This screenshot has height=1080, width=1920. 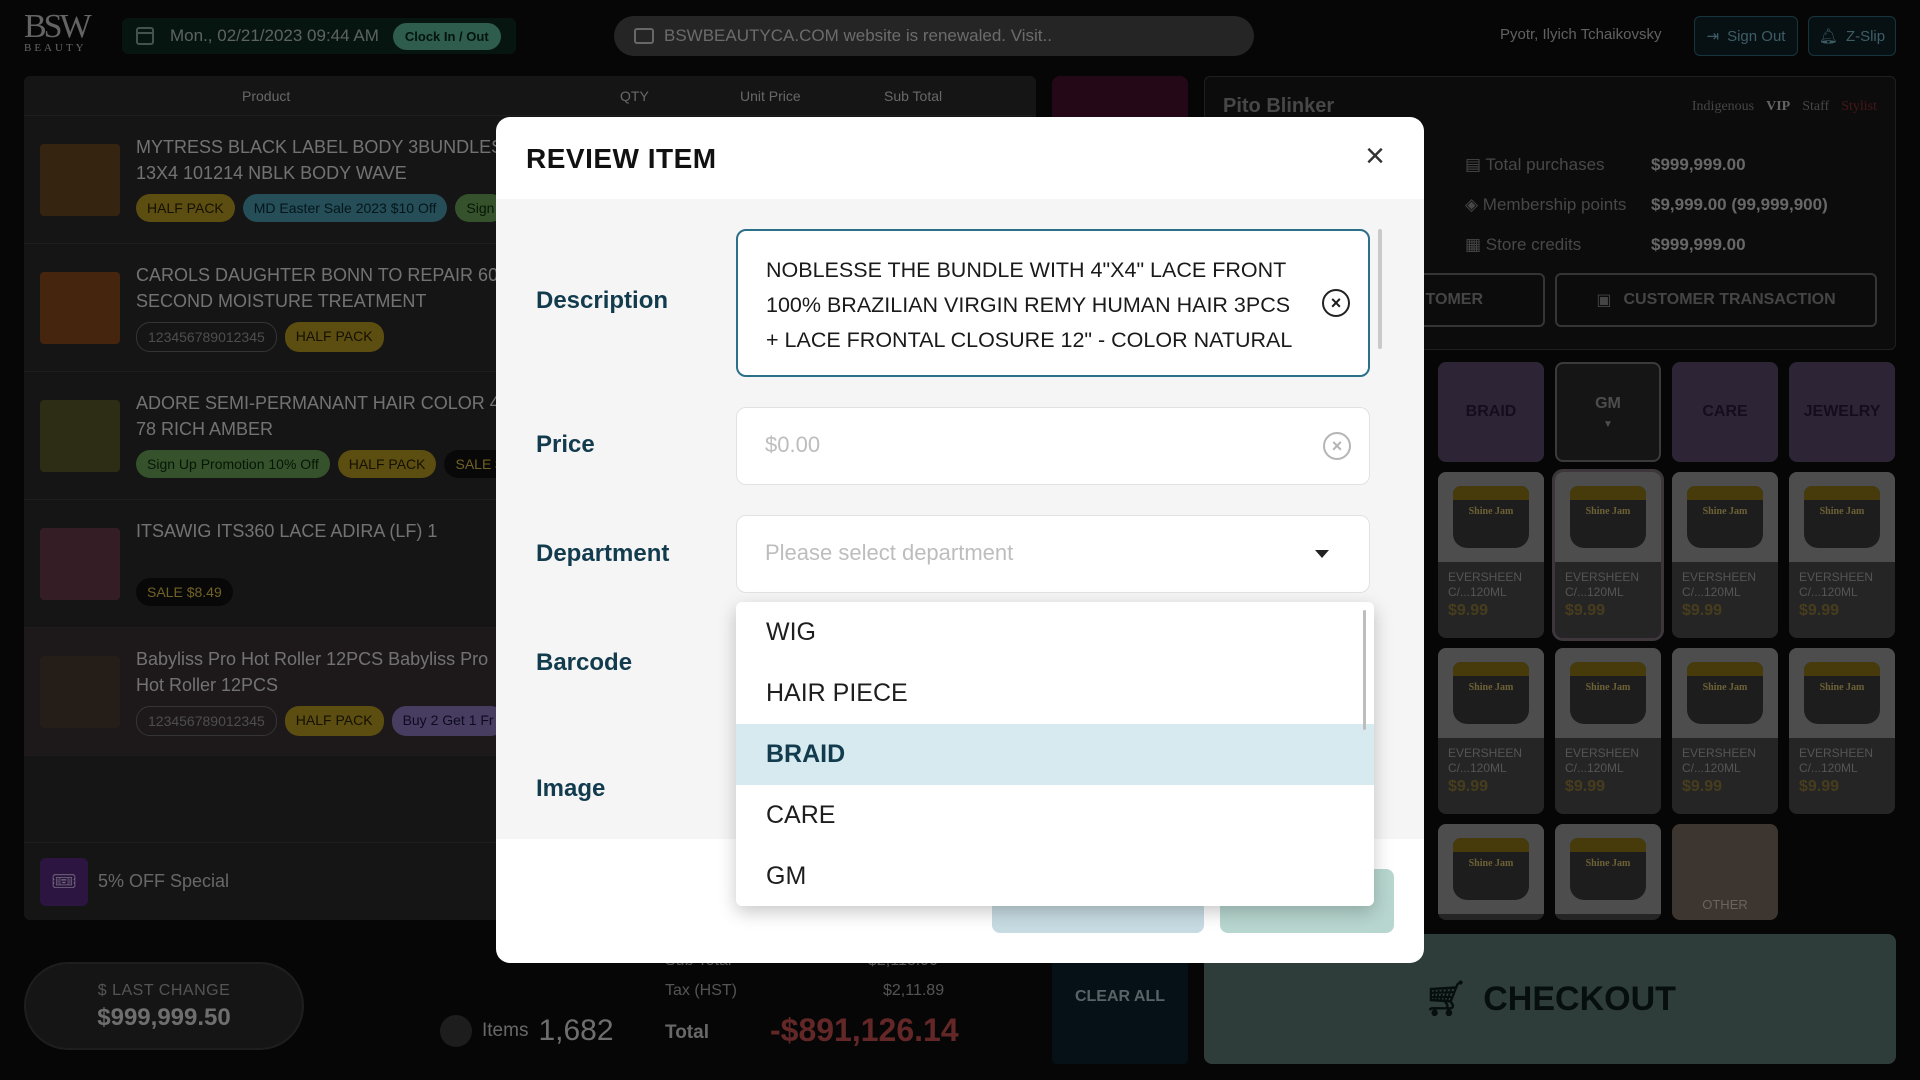 What do you see at coordinates (1375, 157) in the screenshot?
I see `close-icon: ×` at bounding box center [1375, 157].